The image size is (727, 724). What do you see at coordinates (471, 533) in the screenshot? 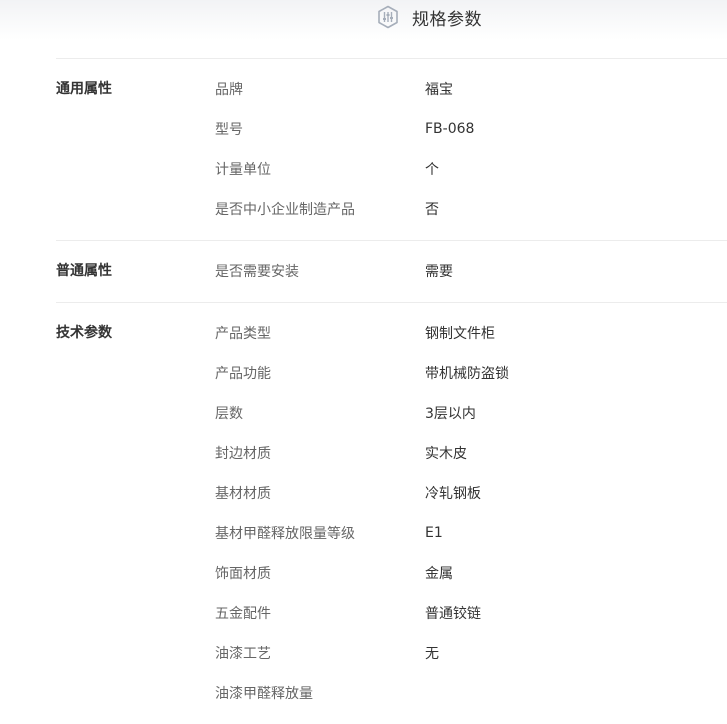
I see `spec-row: 基材甲醛释放限量等级 E1` at bounding box center [471, 533].